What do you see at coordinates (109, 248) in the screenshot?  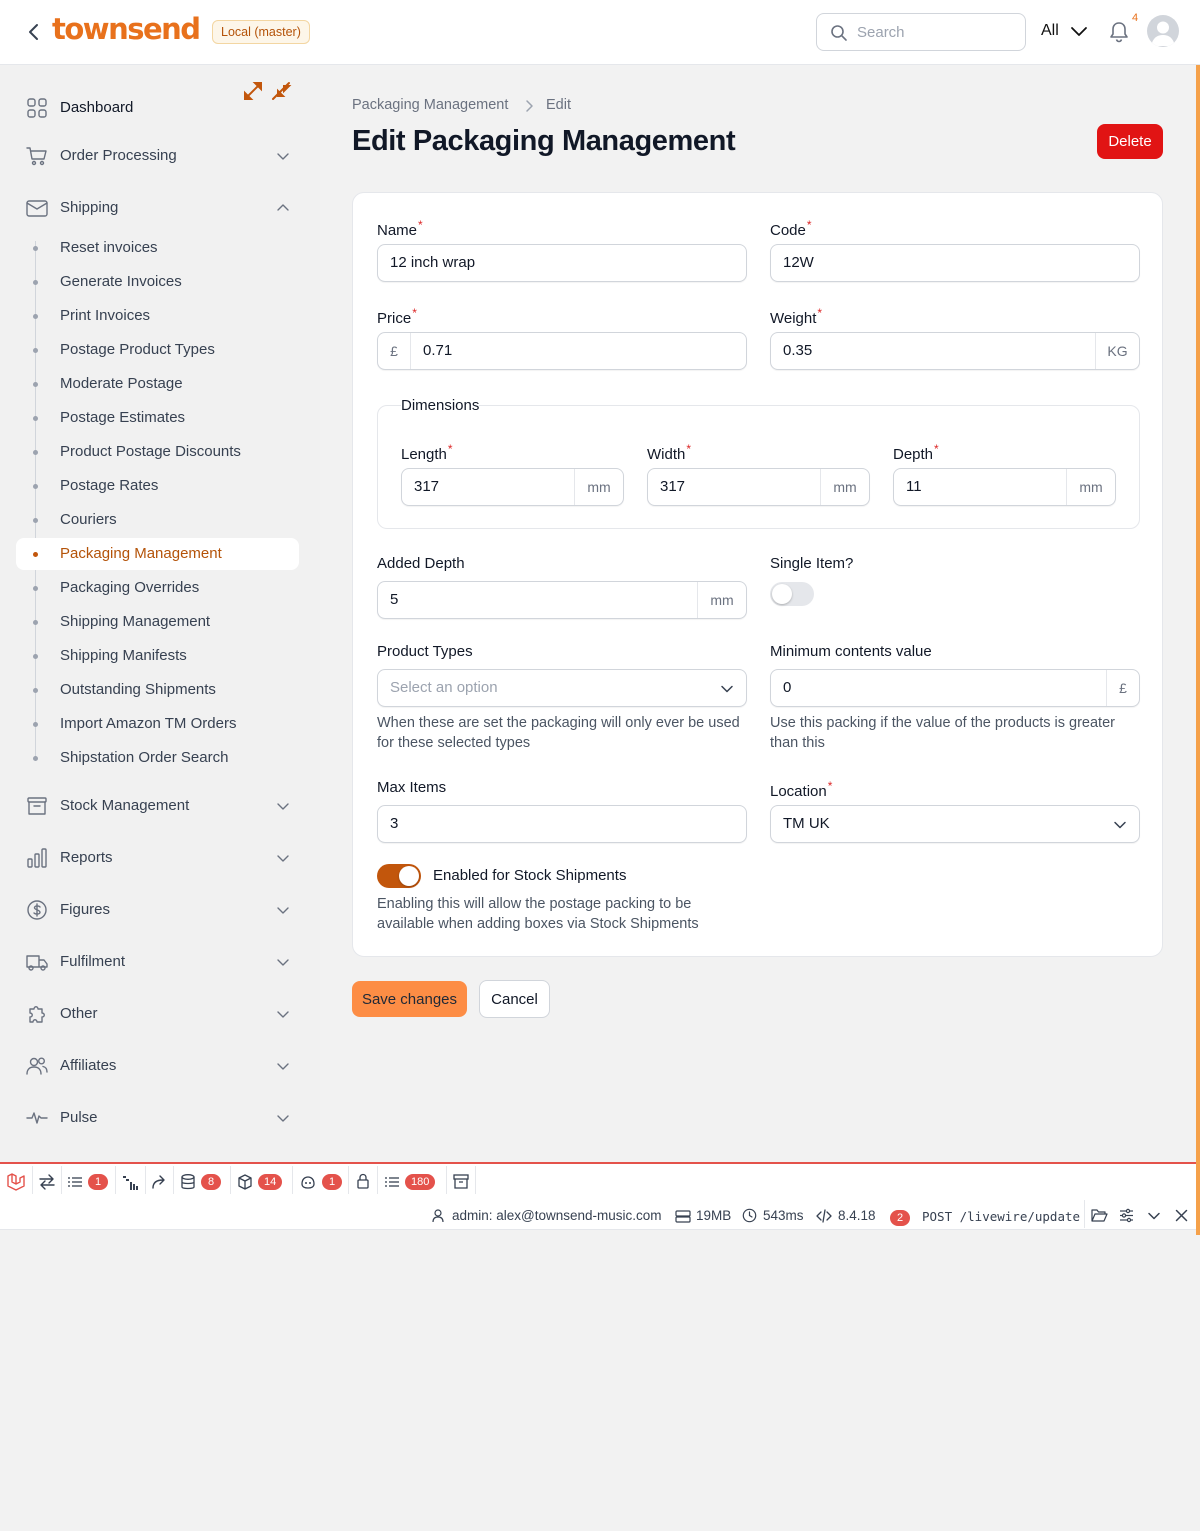 I see `sidebar-item-reset-invoices: Reset invoices` at bounding box center [109, 248].